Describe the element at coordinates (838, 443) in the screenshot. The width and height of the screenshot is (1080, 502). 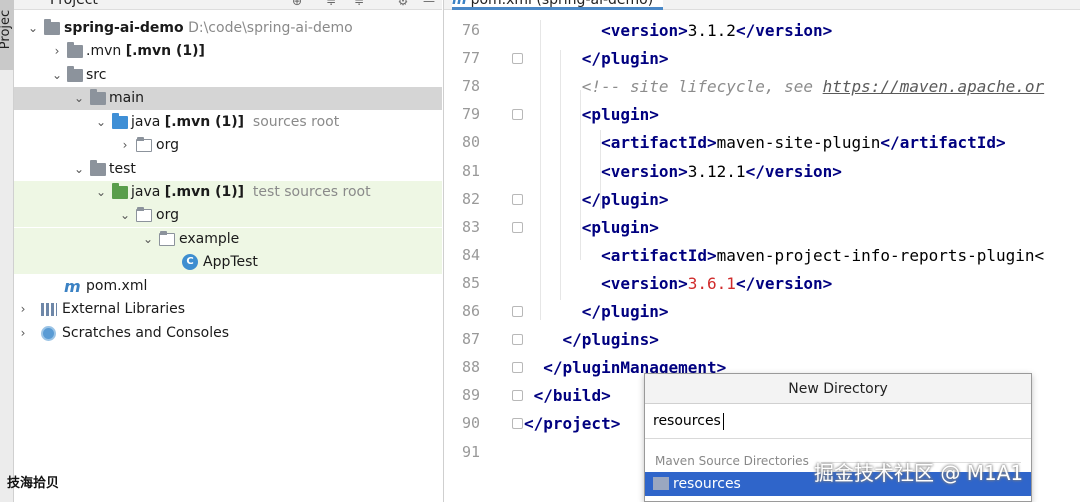
I see `popup-separator` at that location.